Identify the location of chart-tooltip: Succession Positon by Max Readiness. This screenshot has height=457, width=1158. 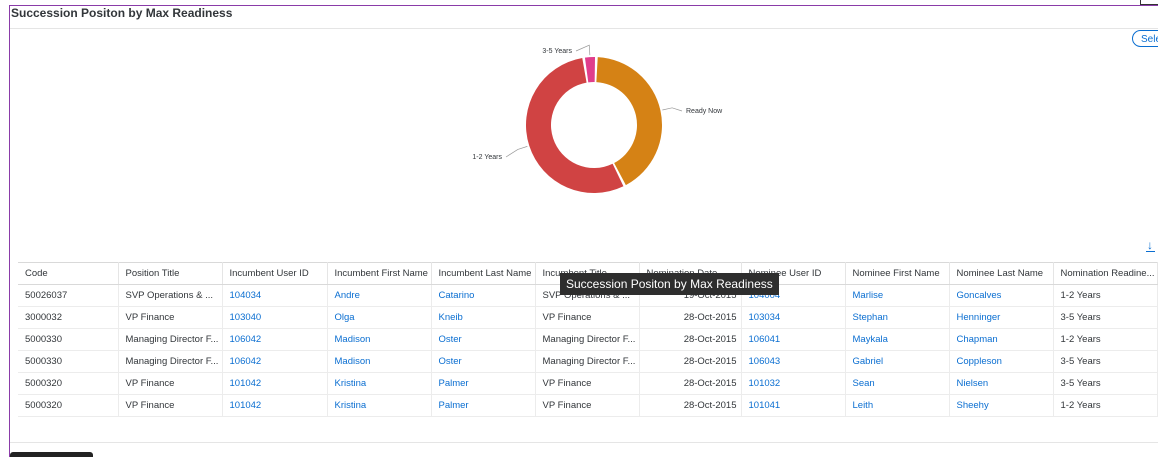
(669, 284).